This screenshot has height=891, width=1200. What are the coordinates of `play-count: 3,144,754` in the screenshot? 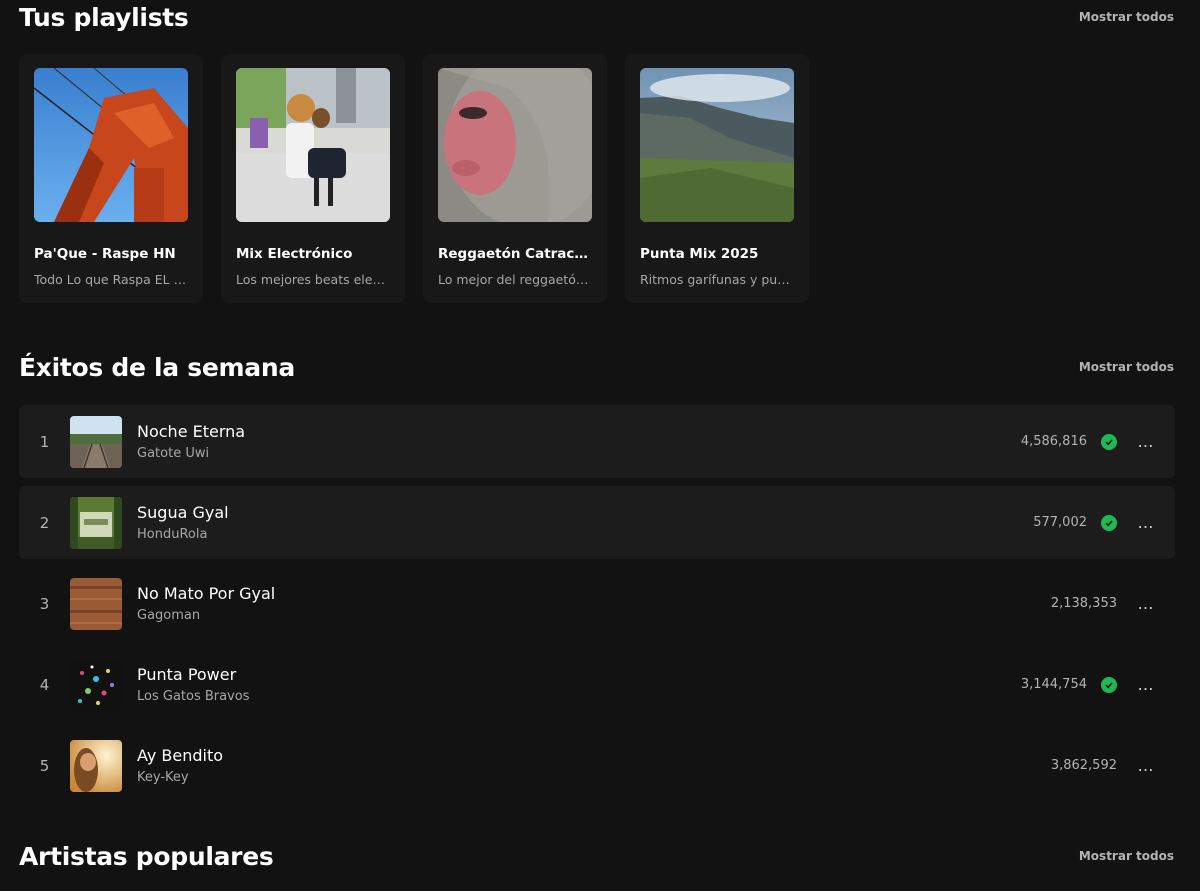 It's located at (1053, 684).